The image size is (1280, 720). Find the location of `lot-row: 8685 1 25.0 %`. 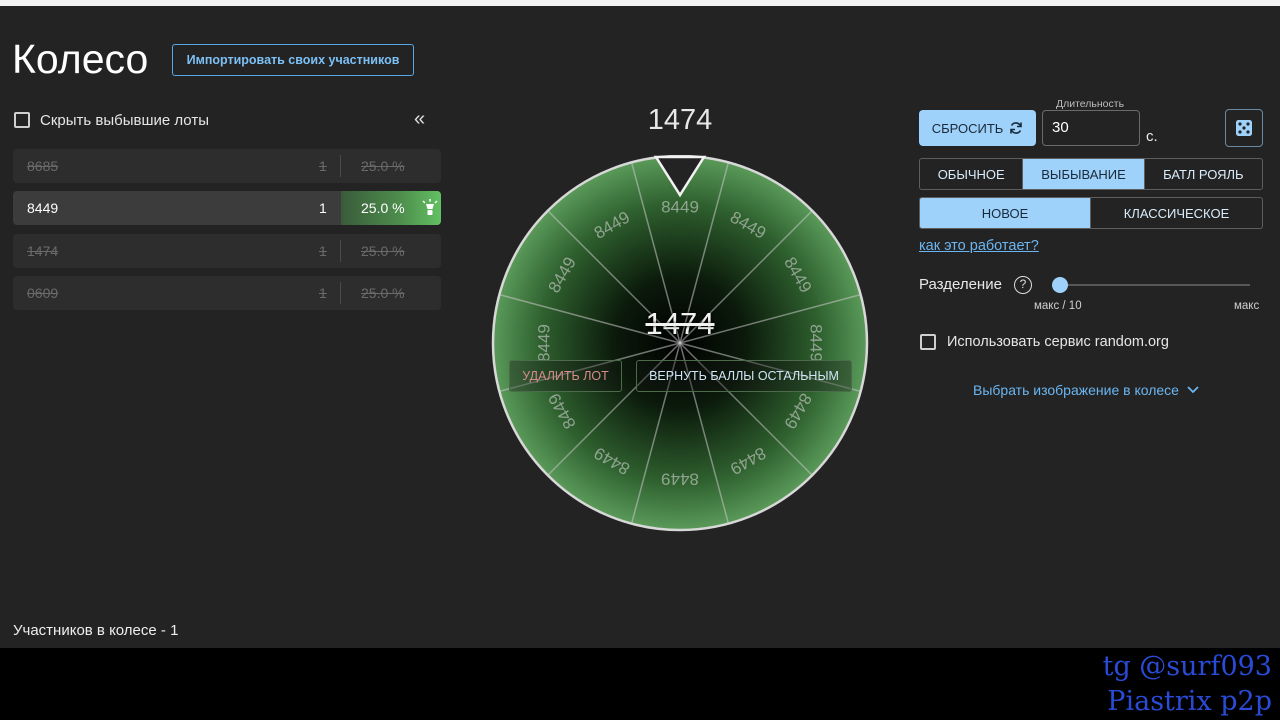

lot-row: 8685 1 25.0 % is located at coordinates (227, 166).